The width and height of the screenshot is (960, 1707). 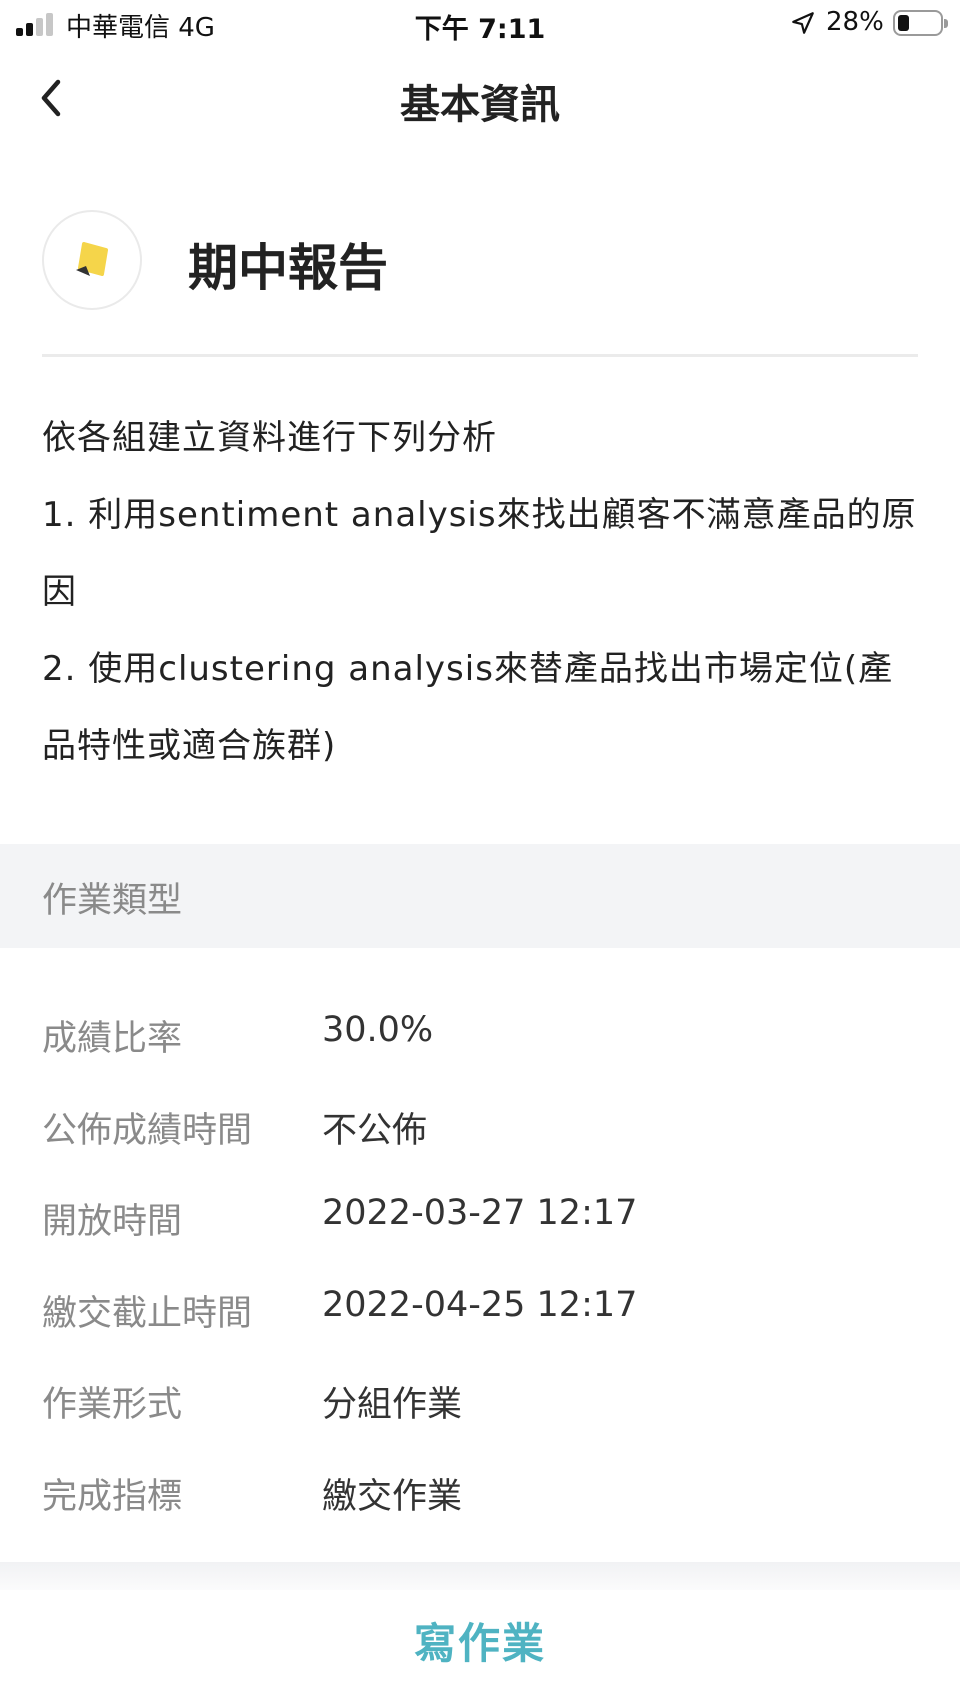 What do you see at coordinates (480, 1402) in the screenshot?
I see `info-row-format: 作業形式 分組作業` at bounding box center [480, 1402].